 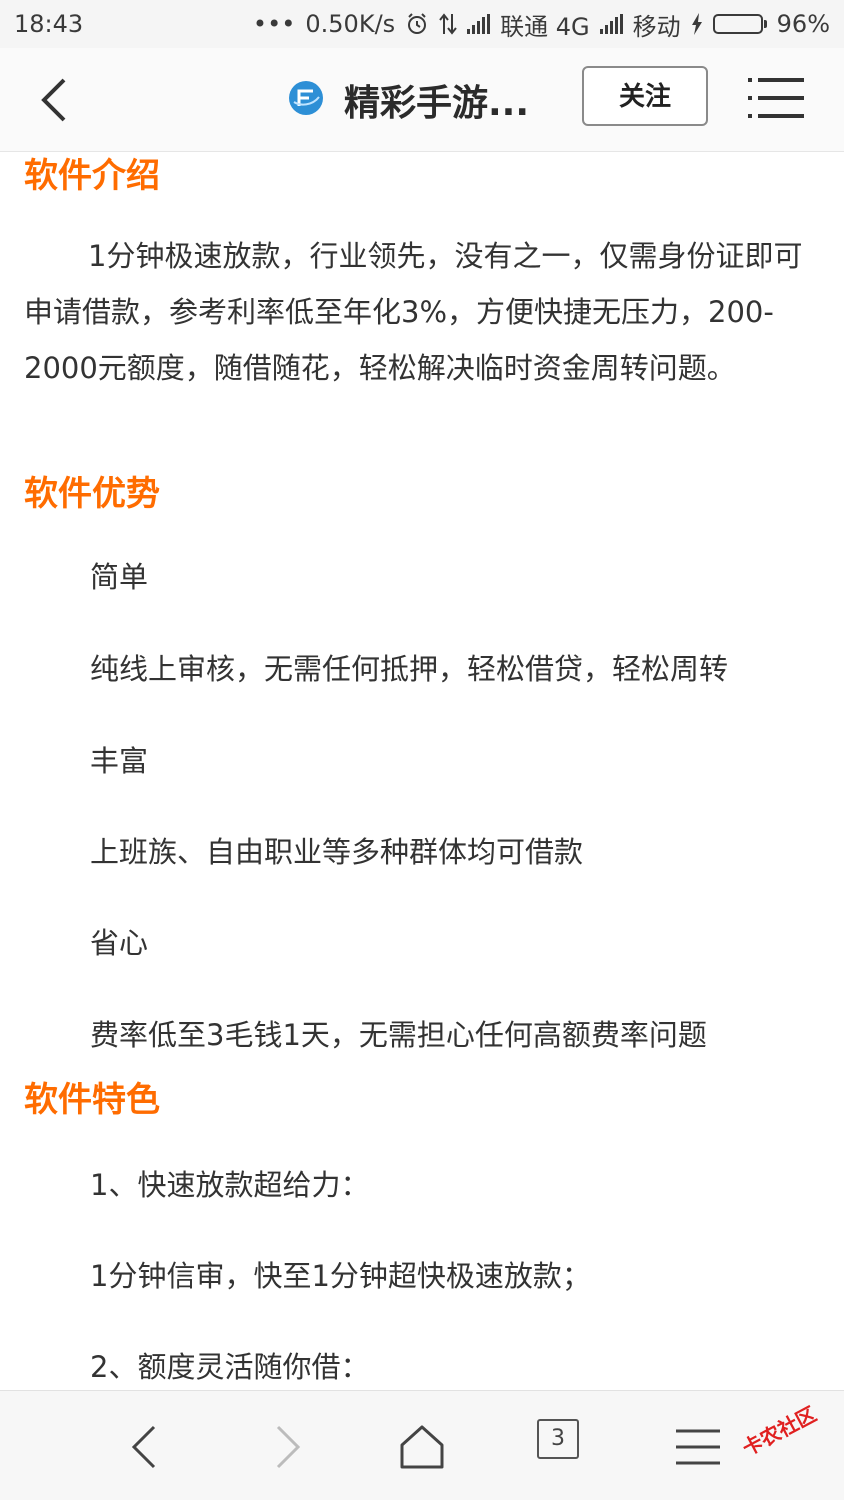 I want to click on section-heading-features: 软件特色, so click(x=92, y=1100).